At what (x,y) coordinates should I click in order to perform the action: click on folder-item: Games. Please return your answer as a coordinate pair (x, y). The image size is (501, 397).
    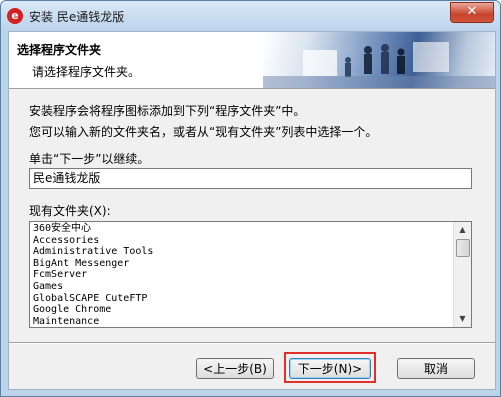
    Looking at the image, I should click on (93, 287).